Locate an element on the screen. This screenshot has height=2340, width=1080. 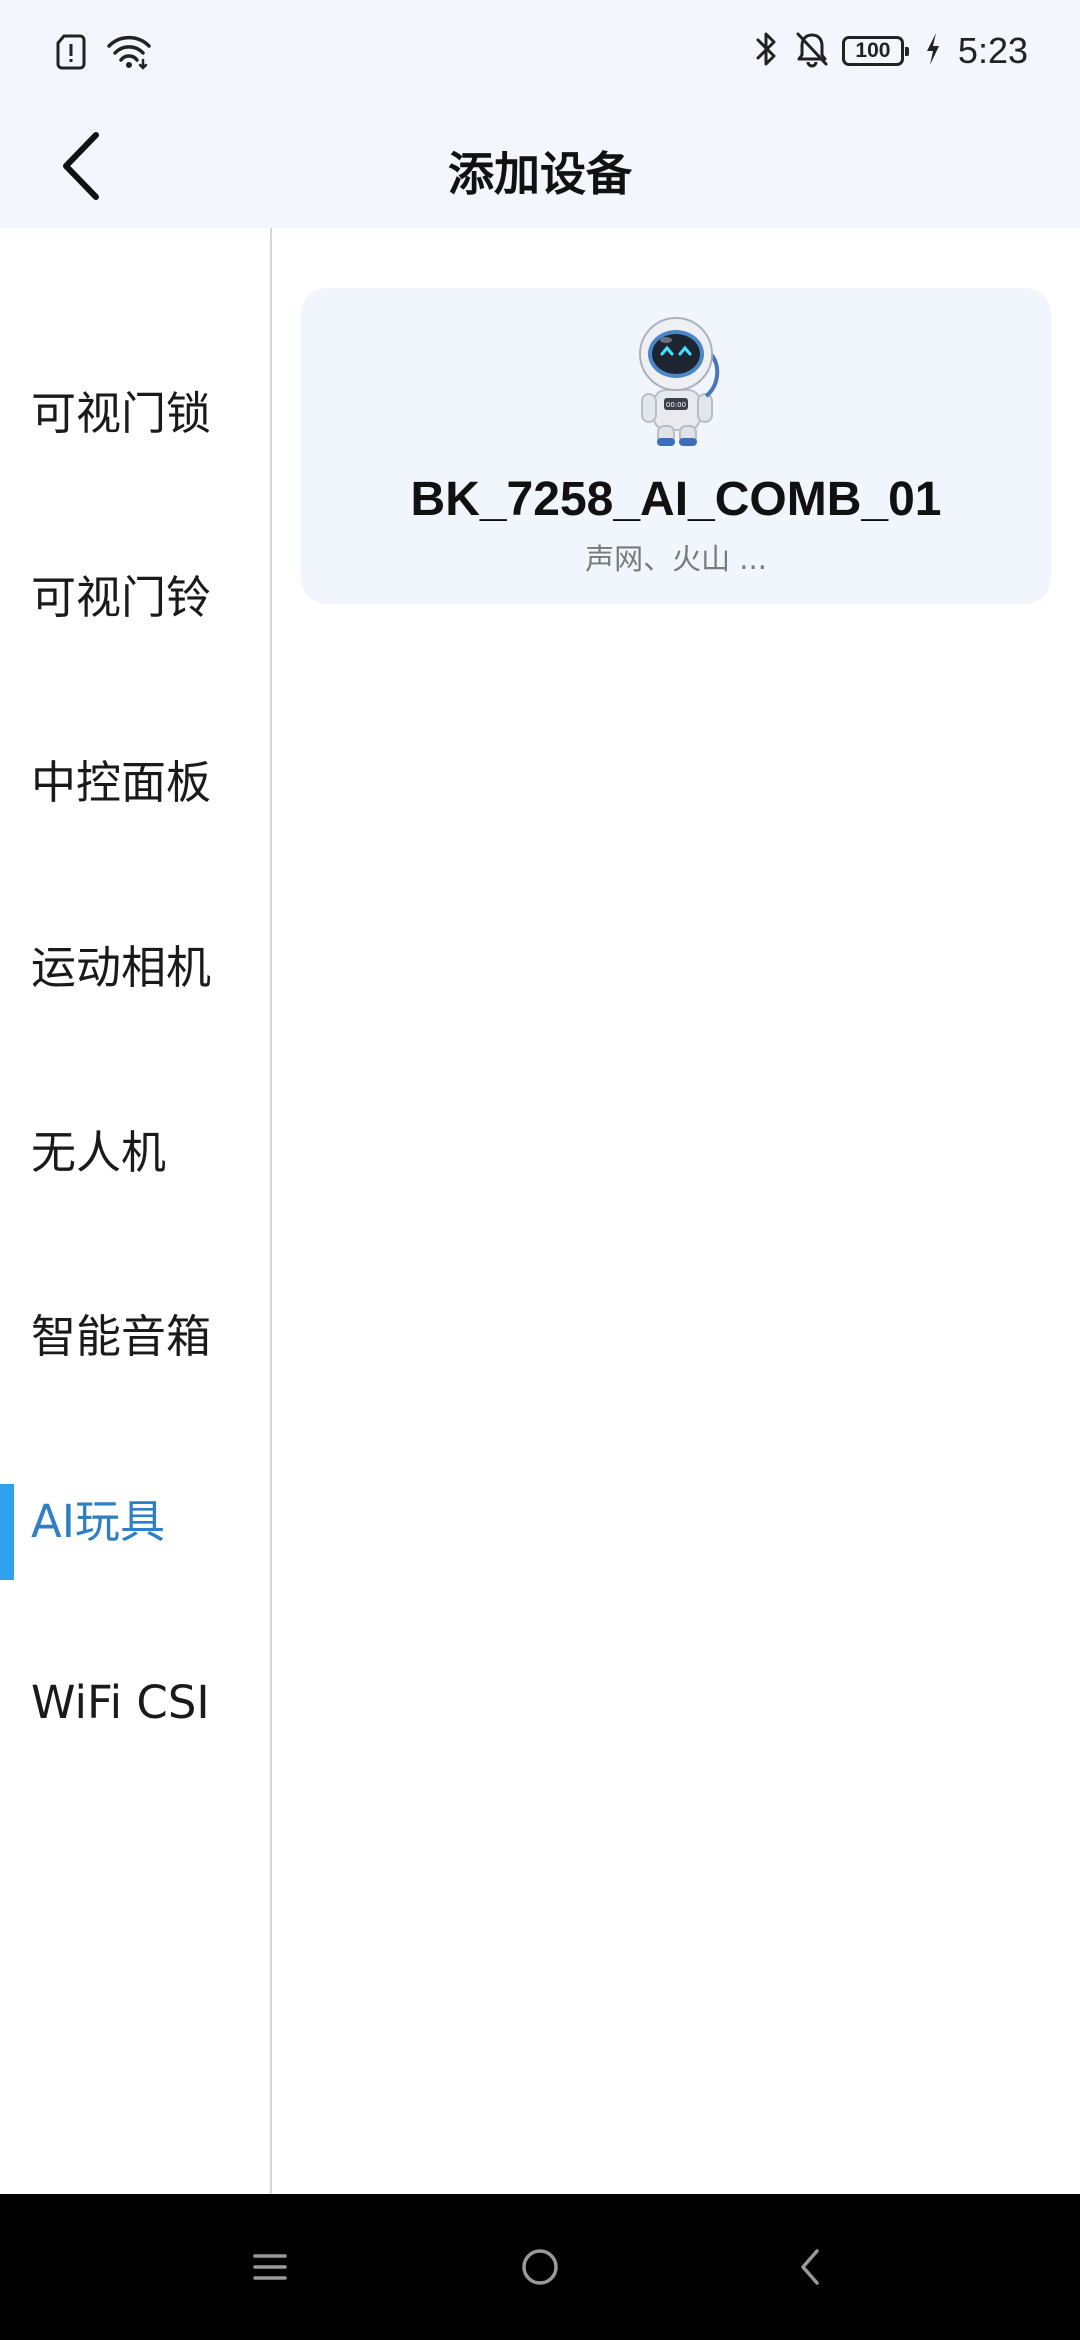
page-title: 添加设备 is located at coordinates (540, 174).